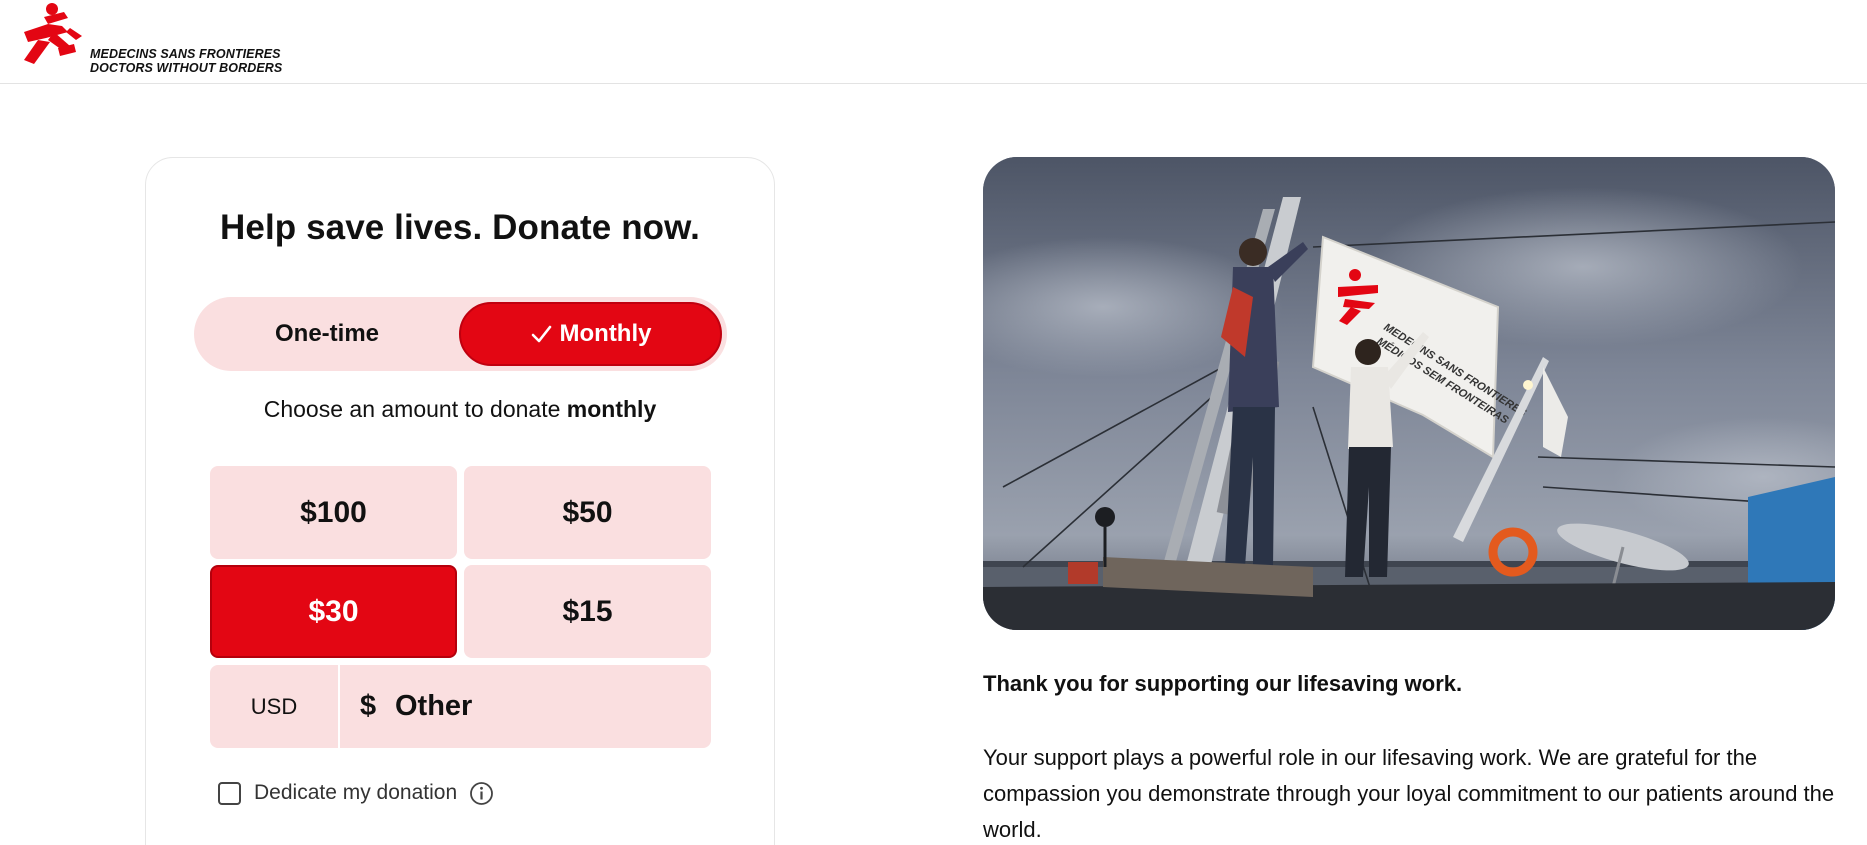 The height and width of the screenshot is (845, 1867). What do you see at coordinates (605, 333) in the screenshot?
I see `monthly-label: Monthly` at bounding box center [605, 333].